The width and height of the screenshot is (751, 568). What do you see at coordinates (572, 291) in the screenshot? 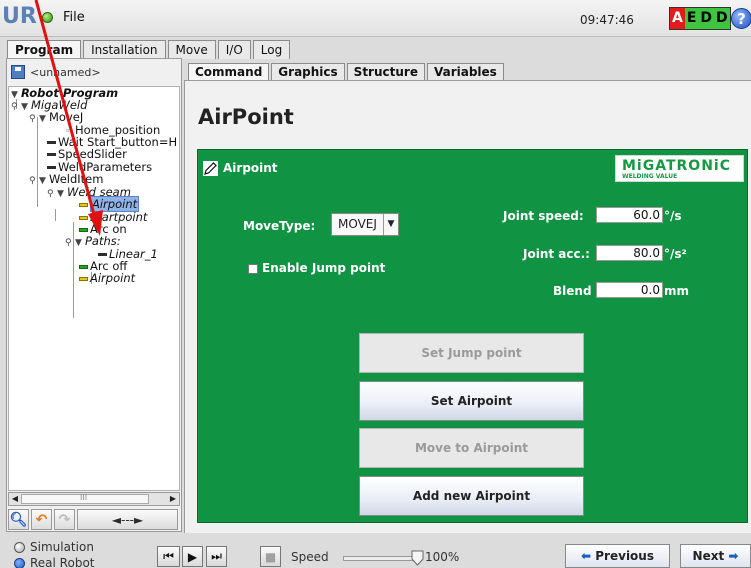
I see `blend-label: Blend` at bounding box center [572, 291].